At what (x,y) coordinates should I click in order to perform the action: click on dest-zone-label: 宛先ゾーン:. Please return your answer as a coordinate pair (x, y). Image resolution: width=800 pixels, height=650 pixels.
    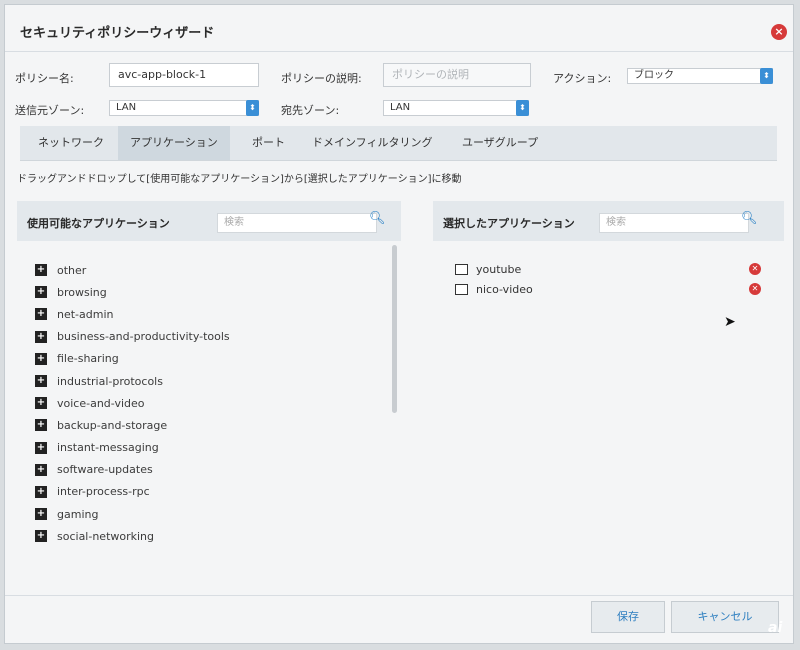
    Looking at the image, I should click on (310, 110).